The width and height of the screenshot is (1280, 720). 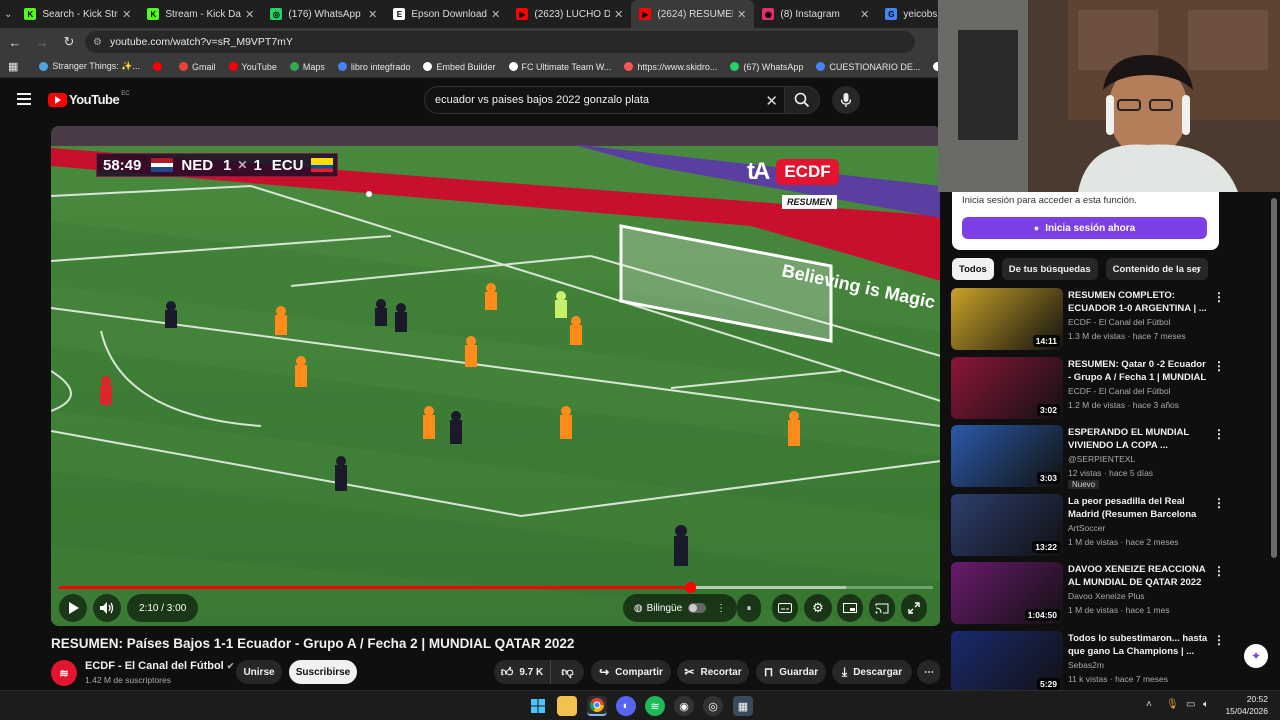 What do you see at coordinates (1156, 269) in the screenshot?
I see `filter-chip: Contenido de la ser` at bounding box center [1156, 269].